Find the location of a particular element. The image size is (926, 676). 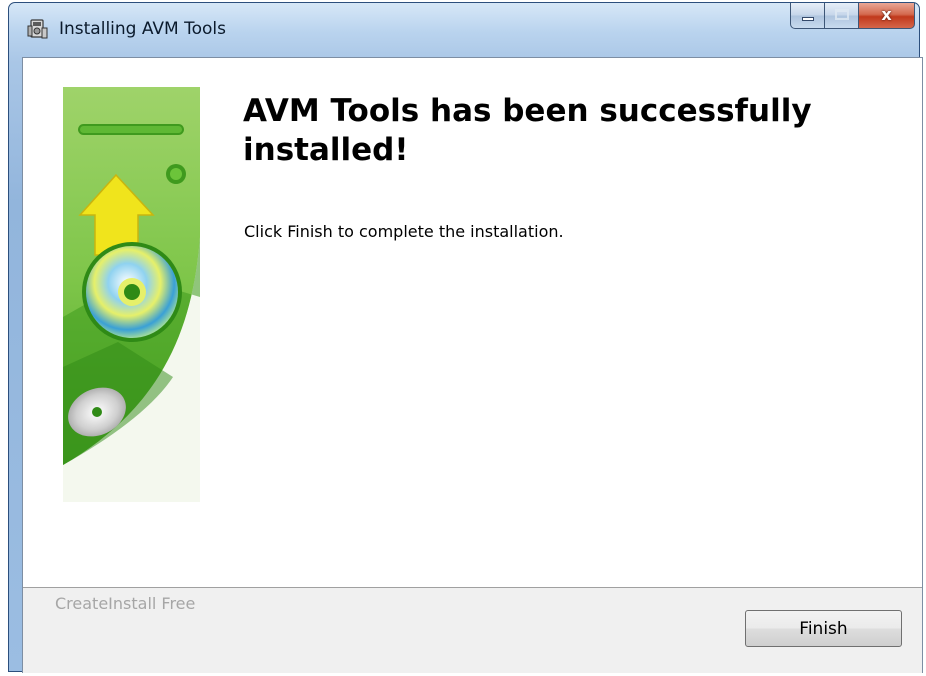

close-button: x is located at coordinates (887, 16).